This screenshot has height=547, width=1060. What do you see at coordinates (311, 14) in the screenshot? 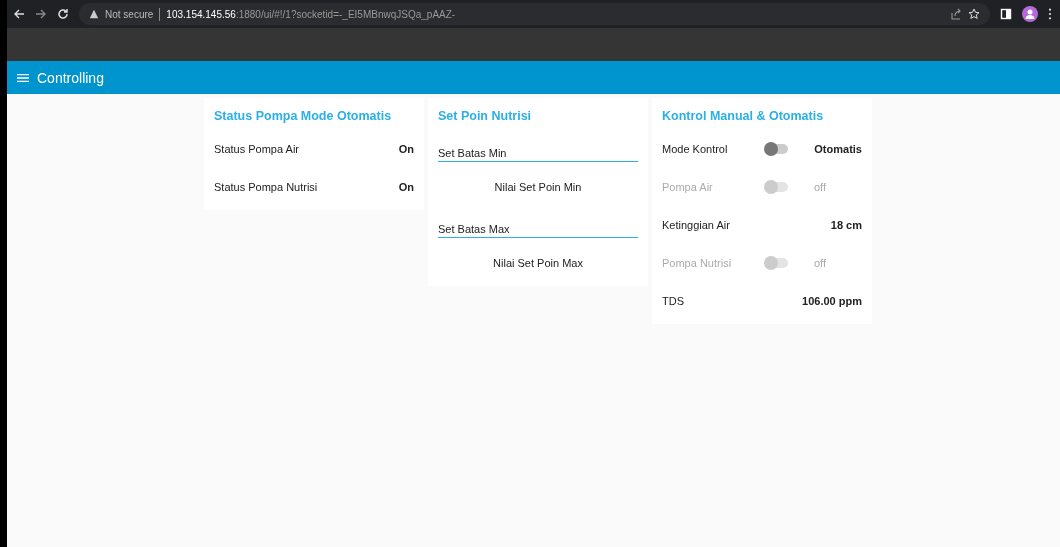
I see `url-text: 103.154.145.56:1880/ui/#!/1?socketid=-_EI5MBnwqJSQa_pAAZ-` at bounding box center [311, 14].